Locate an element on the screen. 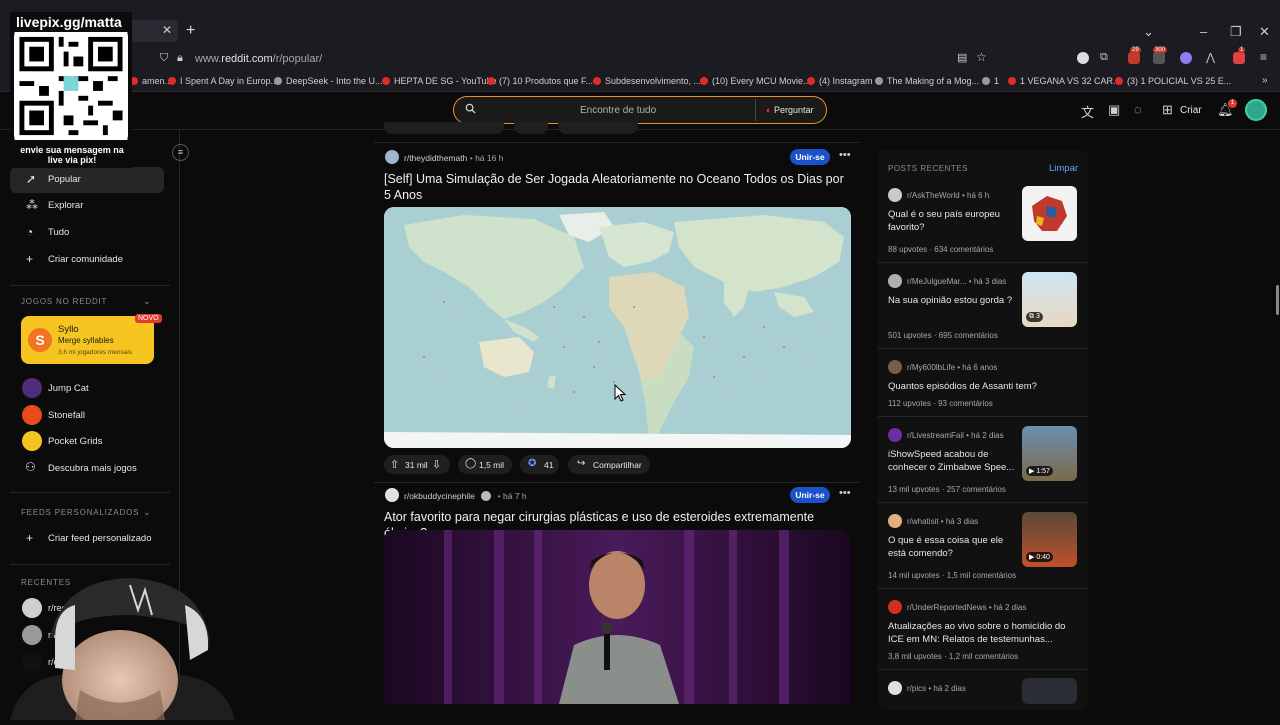 This screenshot has width=1280, height=725. bookmark-folder: 1 is located at coordinates (990, 81).